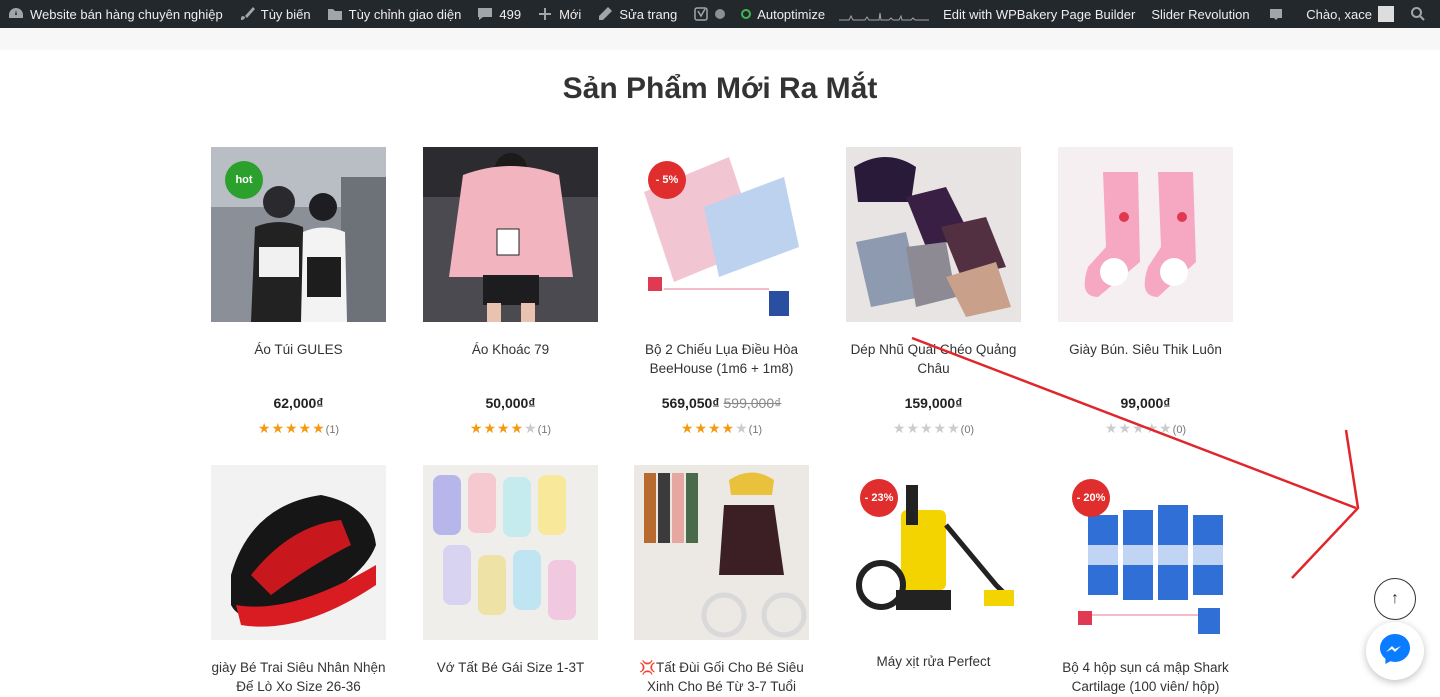 Image resolution: width=1440 pixels, height=697 pixels. I want to click on autoptimize-menu: Autoptimize, so click(783, 14).